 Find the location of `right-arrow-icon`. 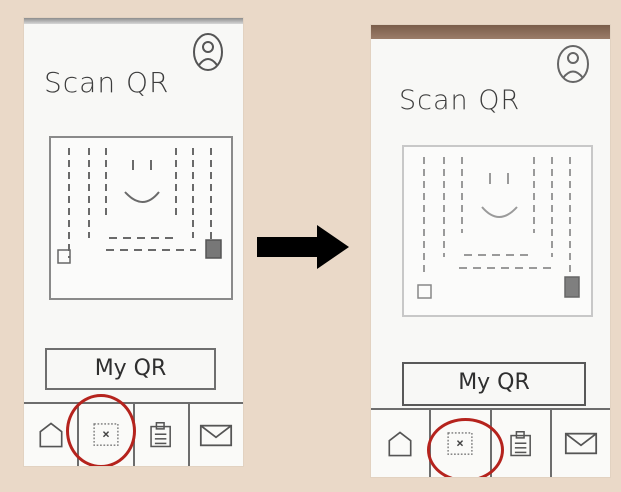

right-arrow-icon is located at coordinates (303, 247).